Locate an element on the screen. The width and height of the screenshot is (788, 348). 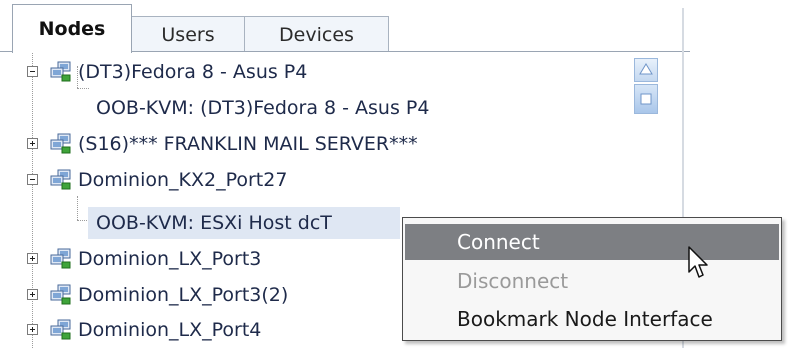
tree-node: (S16)*** FRANKLIN MAIL SERVER*** is located at coordinates (320, 144).